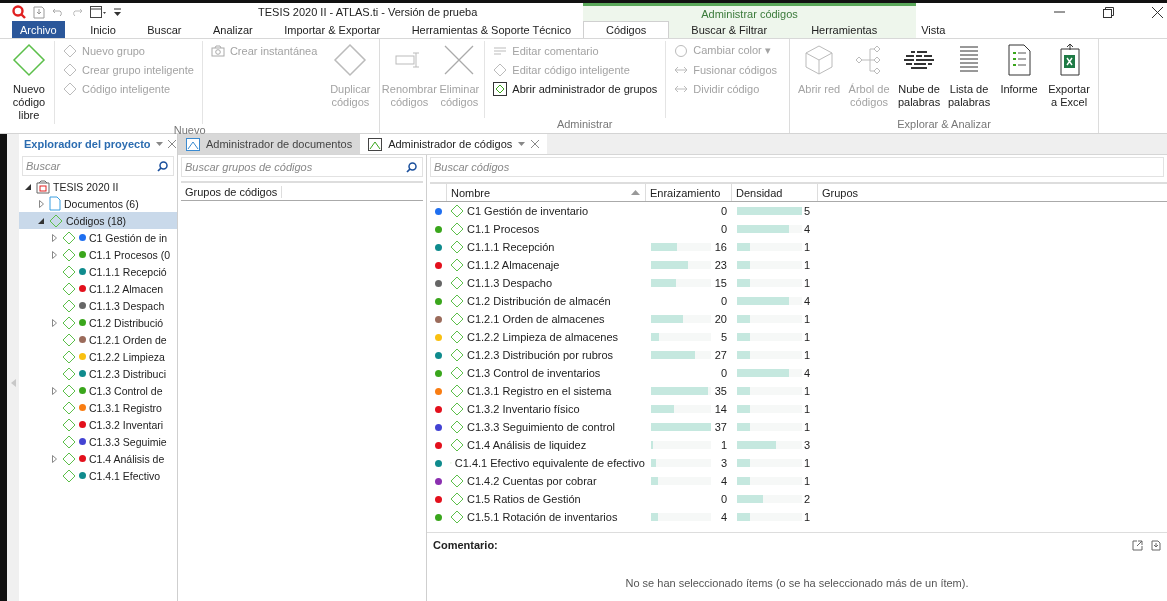 This screenshot has height=601, width=1167. I want to click on tree-item: C1.1 Procesos (0, so click(98, 254).